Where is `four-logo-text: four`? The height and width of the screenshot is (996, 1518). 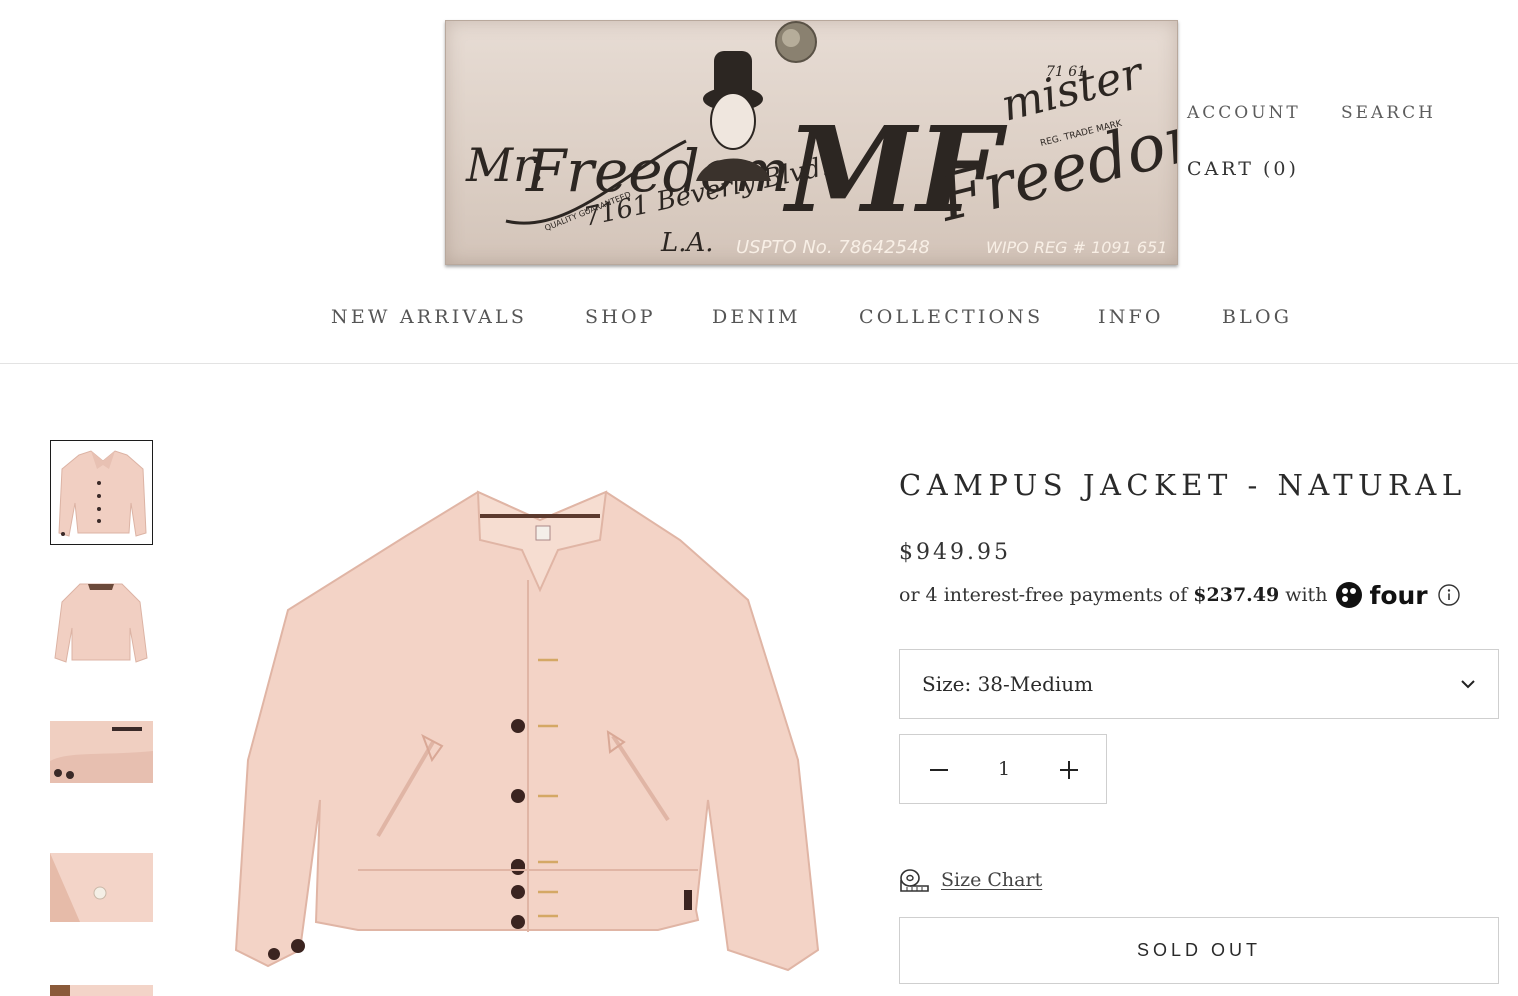 four-logo-text: four is located at coordinates (1398, 595).